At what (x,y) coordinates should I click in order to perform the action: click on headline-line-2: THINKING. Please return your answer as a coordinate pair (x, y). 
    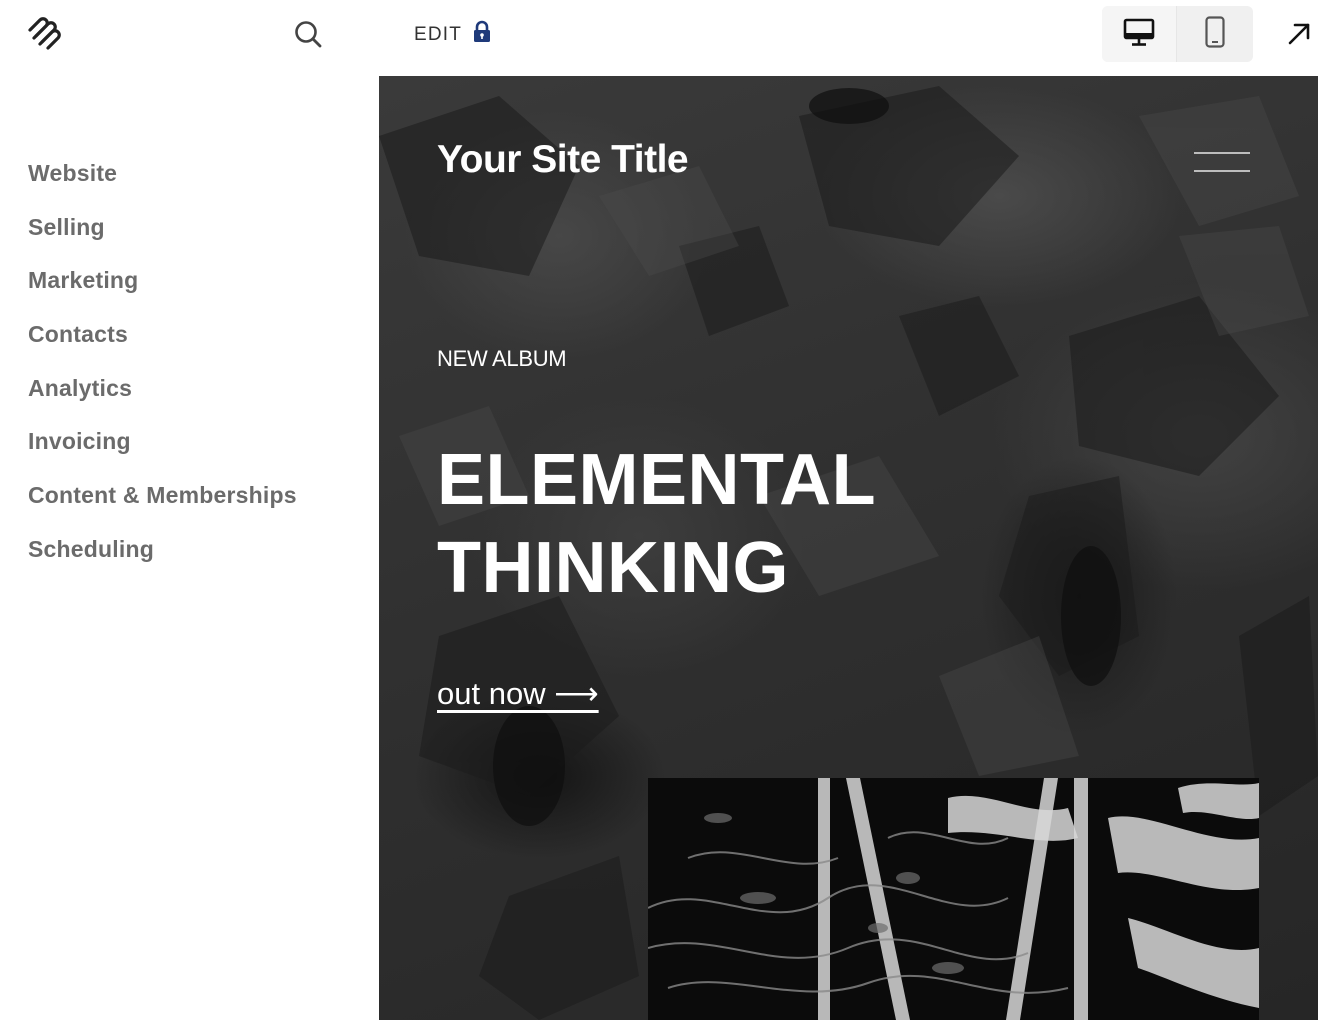
    Looking at the image, I should click on (613, 568).